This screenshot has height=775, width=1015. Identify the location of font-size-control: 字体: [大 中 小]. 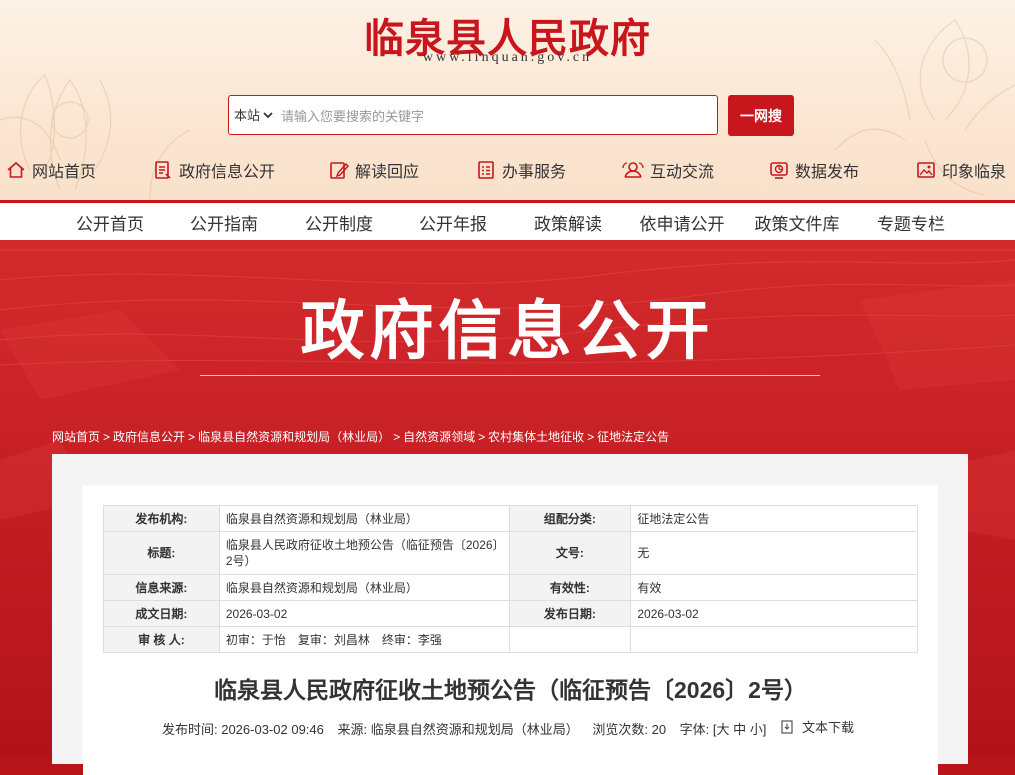
(723, 729).